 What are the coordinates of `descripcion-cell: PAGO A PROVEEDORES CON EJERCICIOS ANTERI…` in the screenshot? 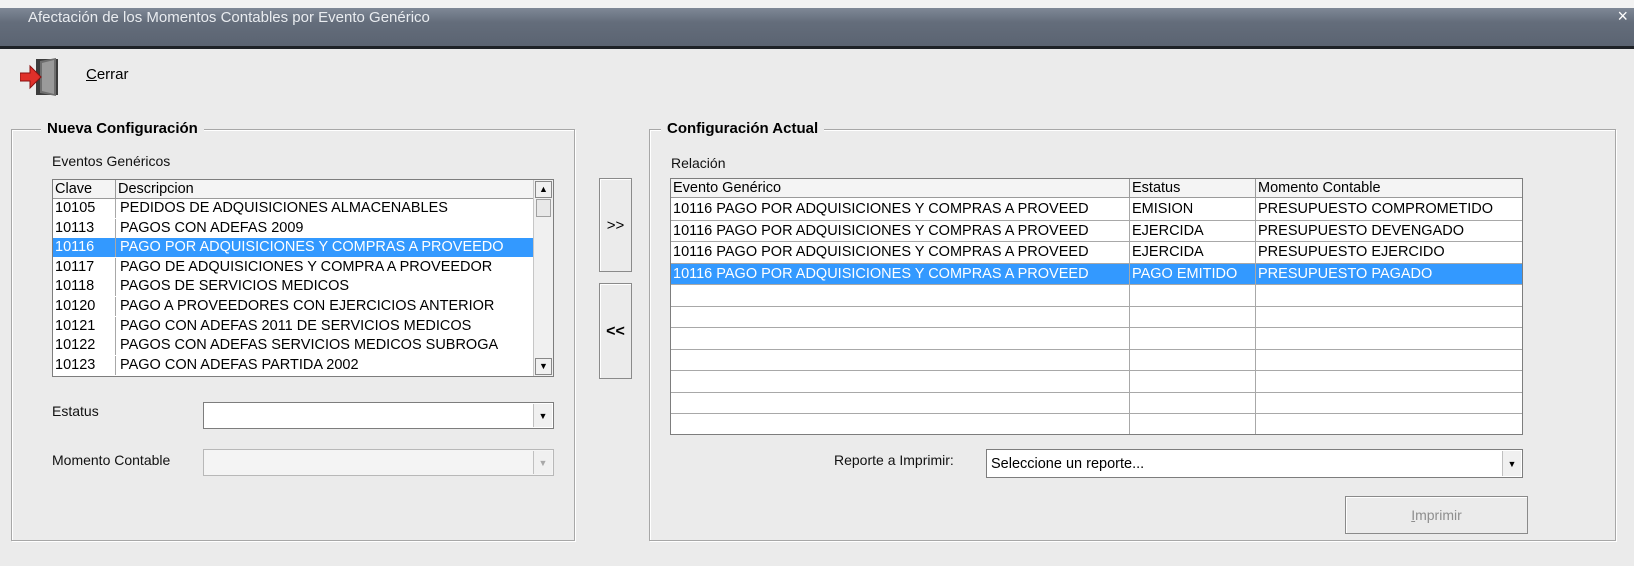 It's located at (307, 306).